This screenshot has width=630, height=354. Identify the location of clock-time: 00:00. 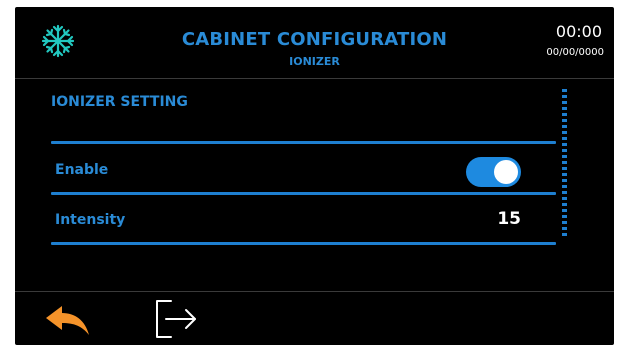
(578, 31).